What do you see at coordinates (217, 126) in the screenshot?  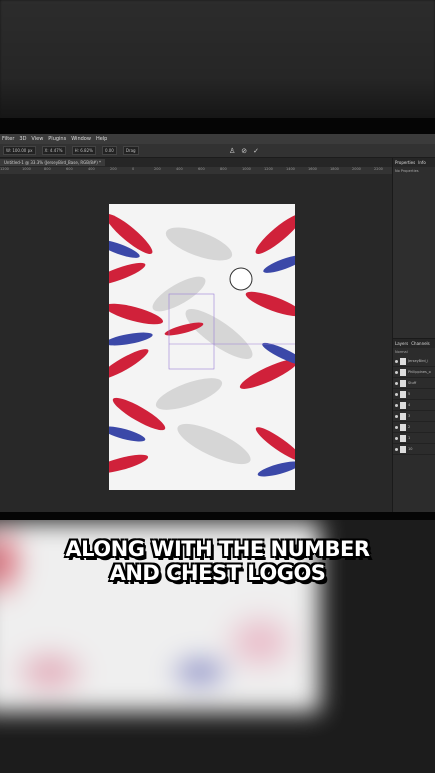 I see `frame-divider` at bounding box center [217, 126].